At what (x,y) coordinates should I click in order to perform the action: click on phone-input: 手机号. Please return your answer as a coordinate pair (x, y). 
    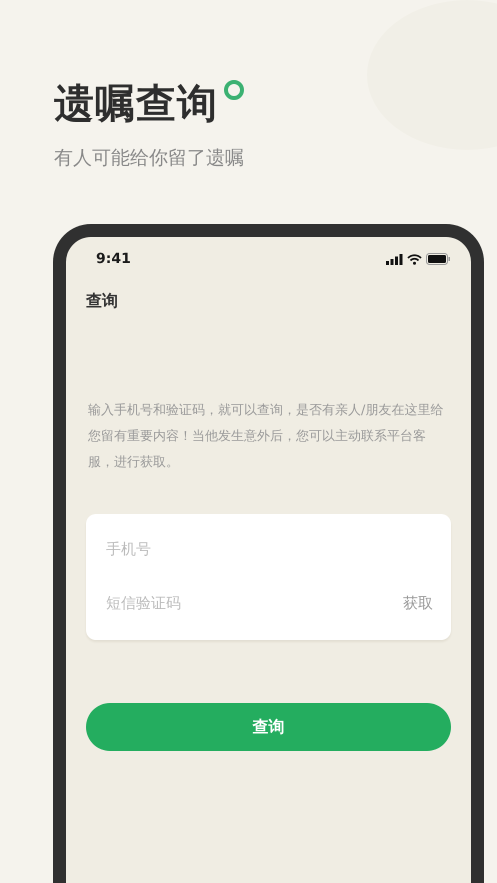
    Looking at the image, I should click on (269, 549).